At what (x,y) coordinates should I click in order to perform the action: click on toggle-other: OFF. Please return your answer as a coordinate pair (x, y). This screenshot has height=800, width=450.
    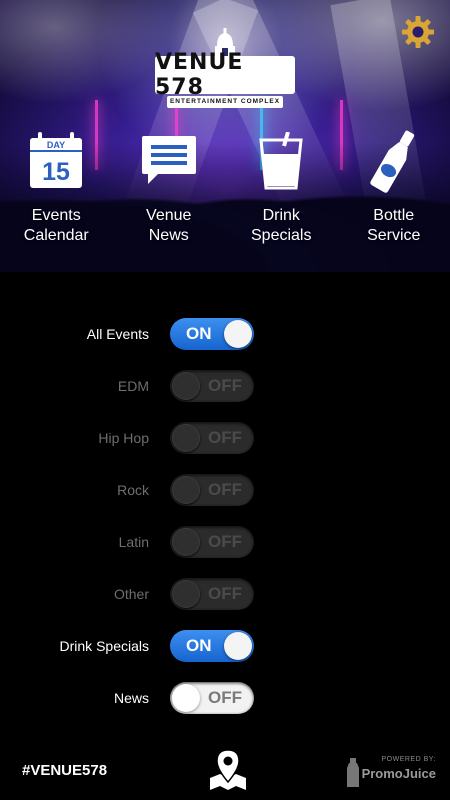
    Looking at the image, I should click on (212, 594).